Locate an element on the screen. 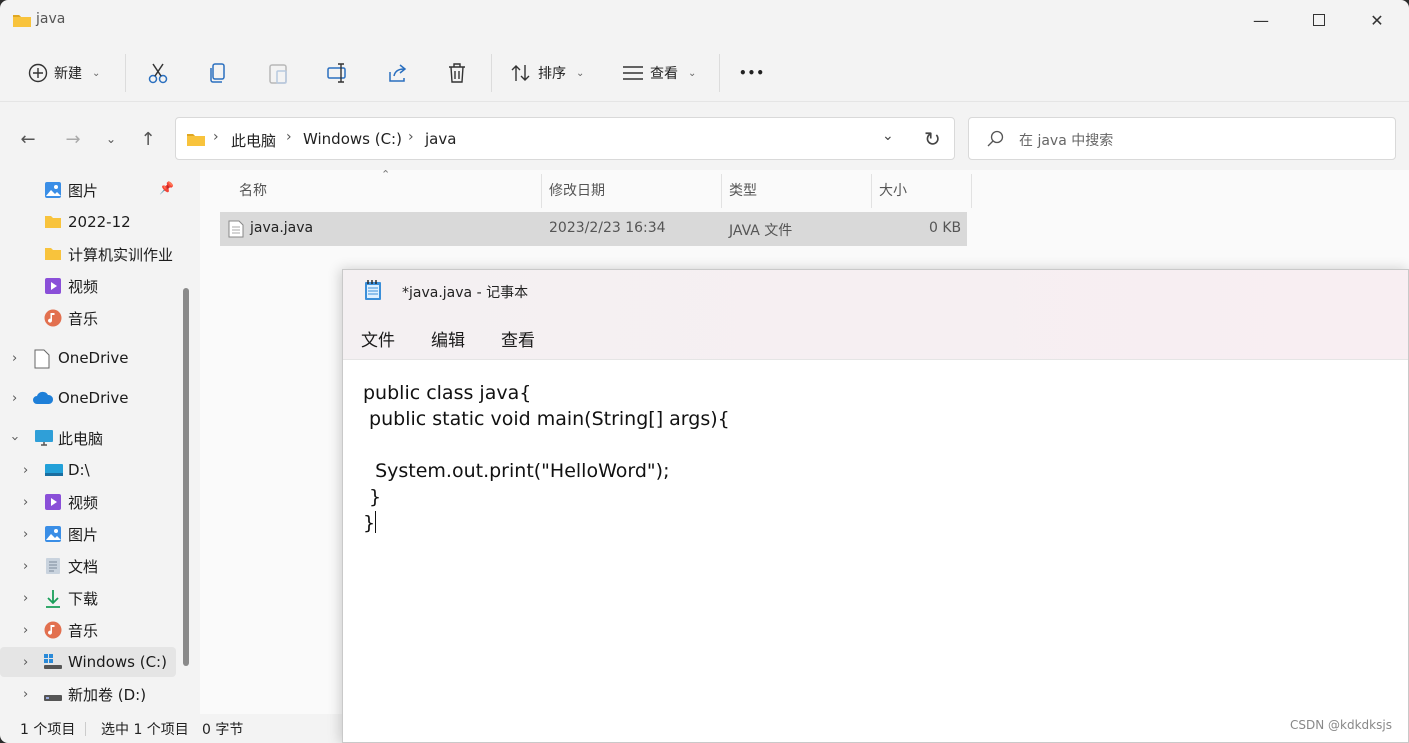  cut-button is located at coordinates (158, 73).